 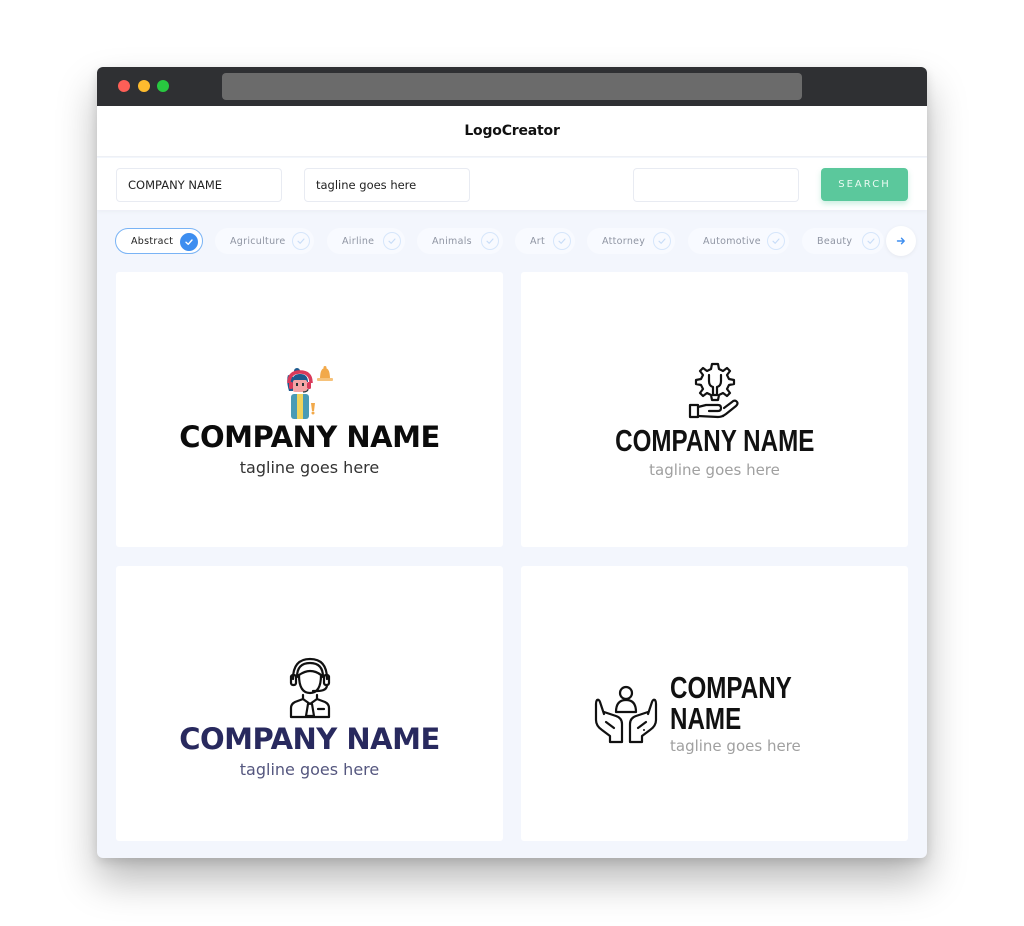 What do you see at coordinates (716, 185) in the screenshot?
I see `keyword-input` at bounding box center [716, 185].